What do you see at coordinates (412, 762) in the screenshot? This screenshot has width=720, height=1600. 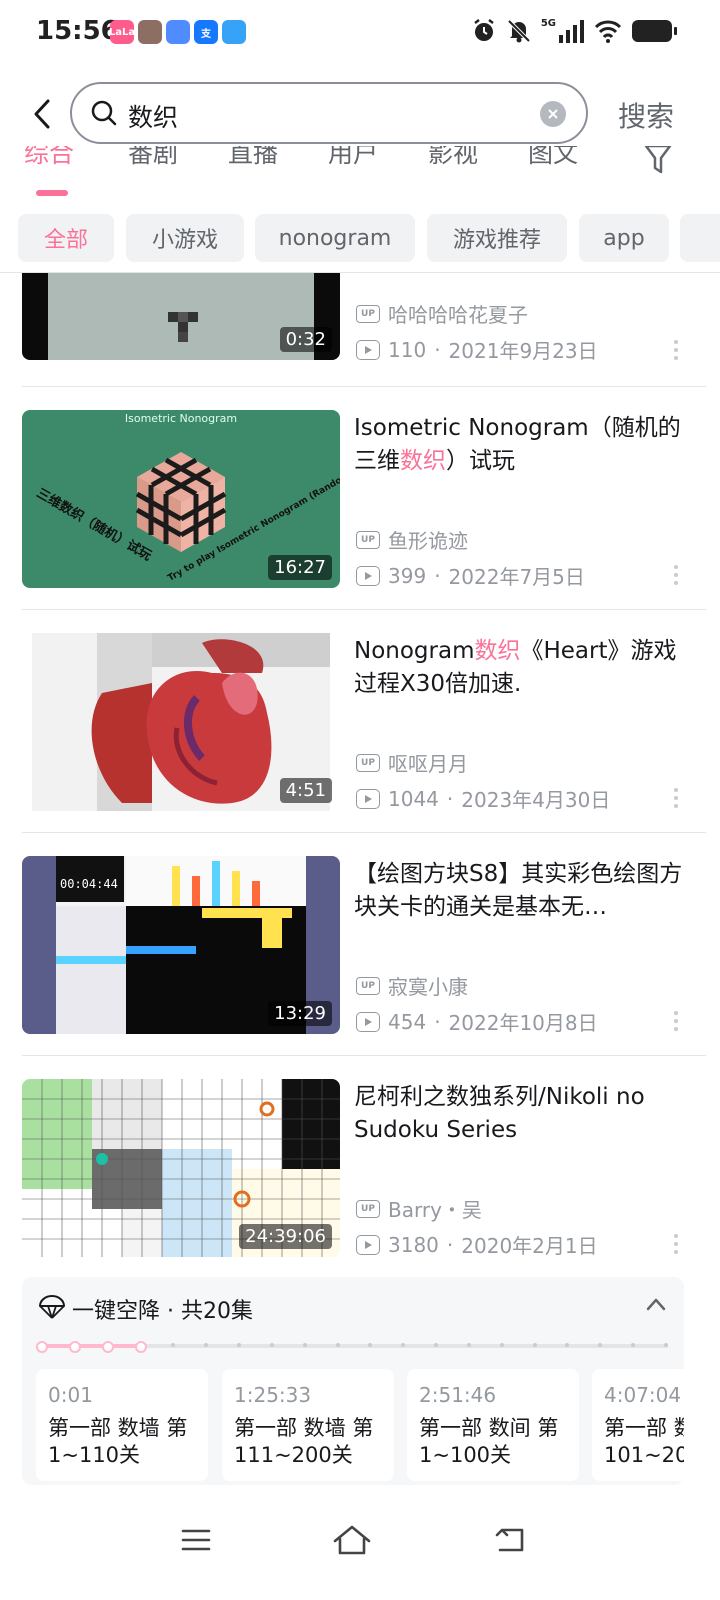 I see `uploader-row: UP 呕呕月月` at bounding box center [412, 762].